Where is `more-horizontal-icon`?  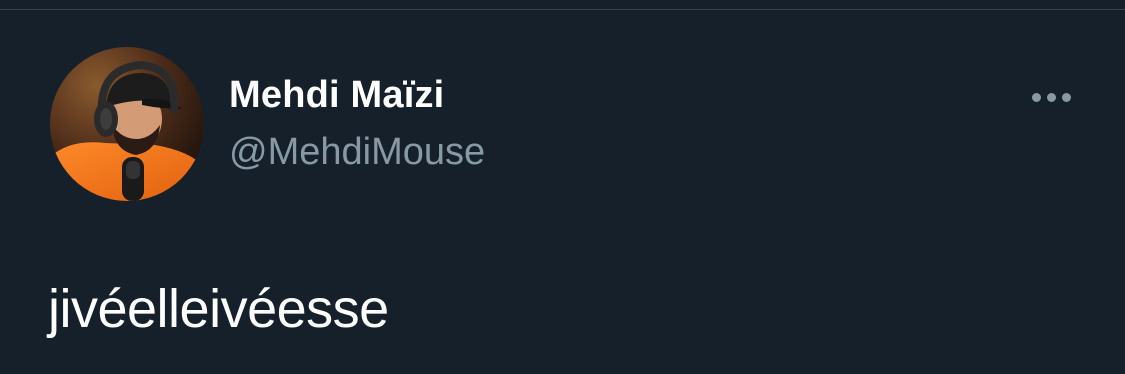
more-horizontal-icon is located at coordinates (1036, 97).